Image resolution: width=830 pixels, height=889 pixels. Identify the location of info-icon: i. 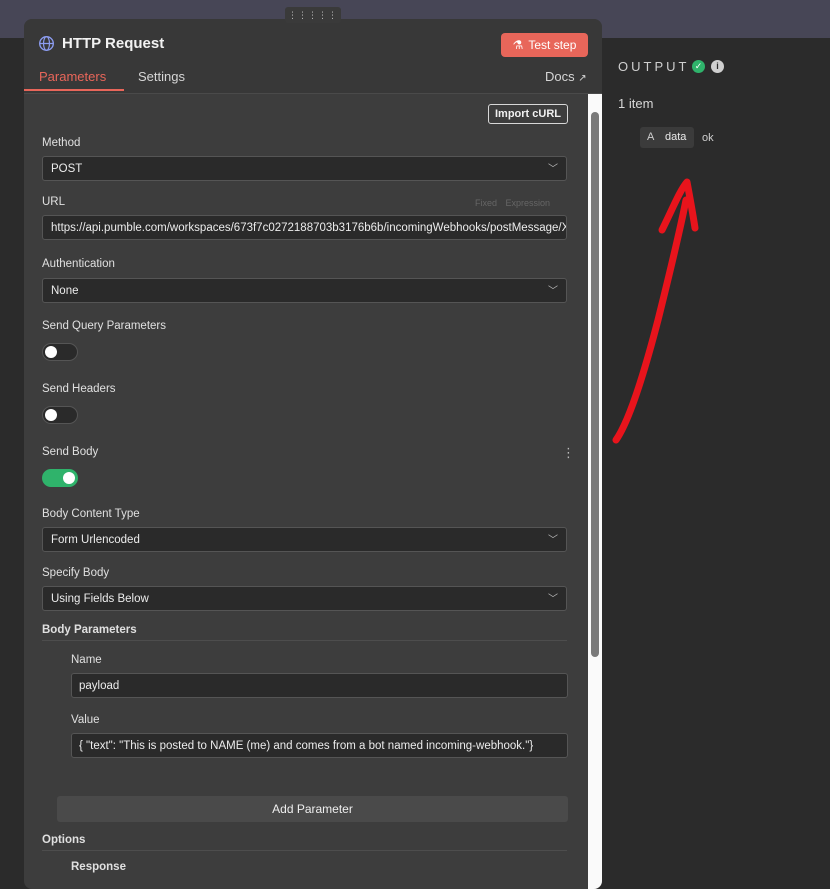
(717, 66).